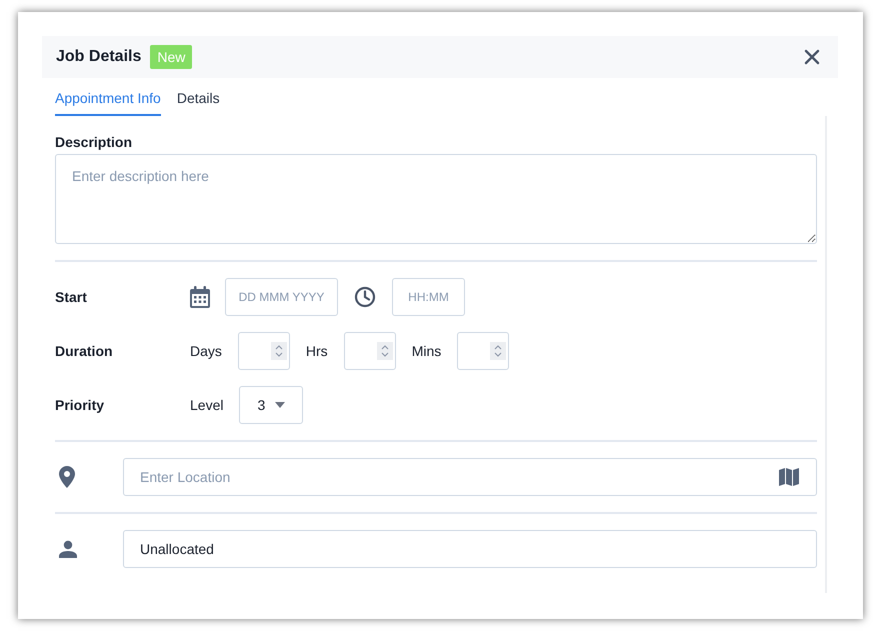  What do you see at coordinates (427, 351) in the screenshot?
I see `field-label: Mins` at bounding box center [427, 351].